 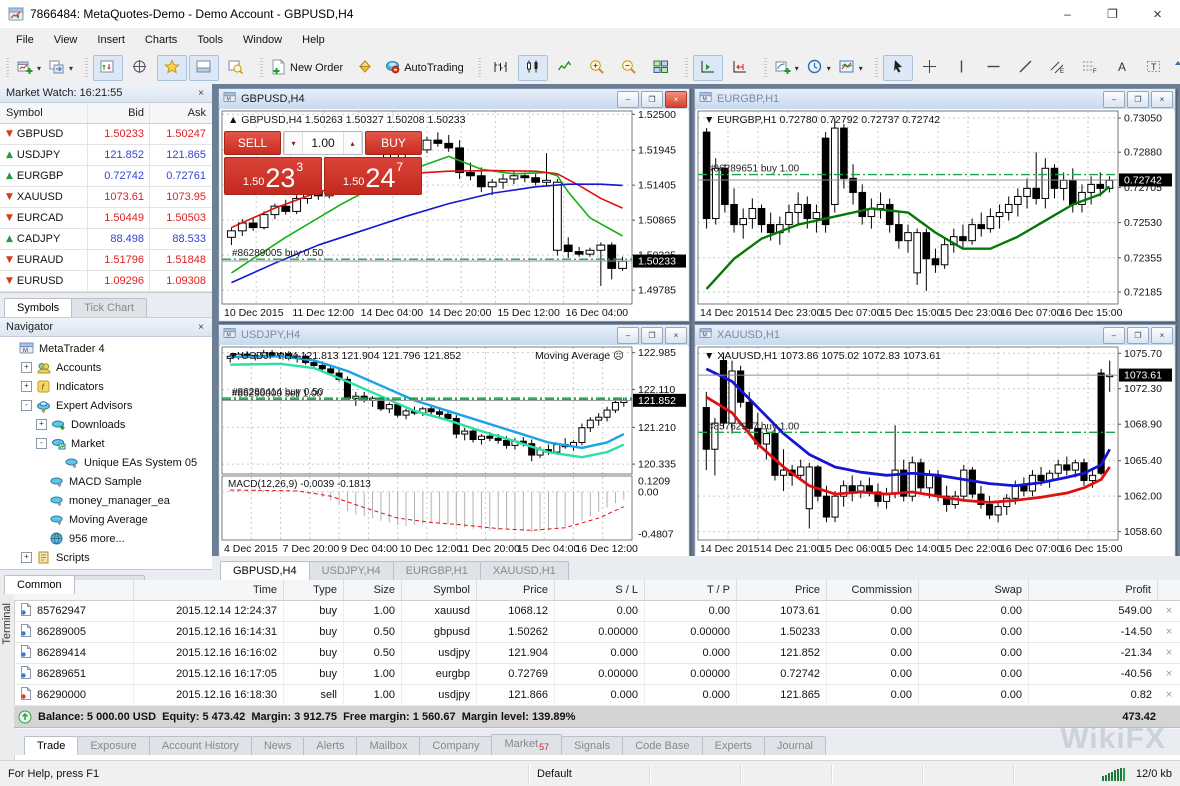 What do you see at coordinates (373, 590) in the screenshot?
I see `col-header-size: Size` at bounding box center [373, 590].